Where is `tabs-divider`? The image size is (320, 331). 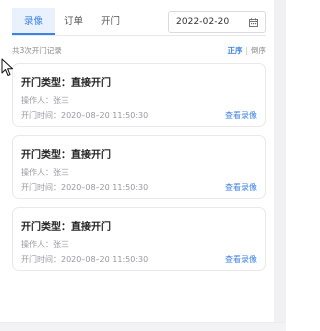
tabs-divider is located at coordinates (139, 35).